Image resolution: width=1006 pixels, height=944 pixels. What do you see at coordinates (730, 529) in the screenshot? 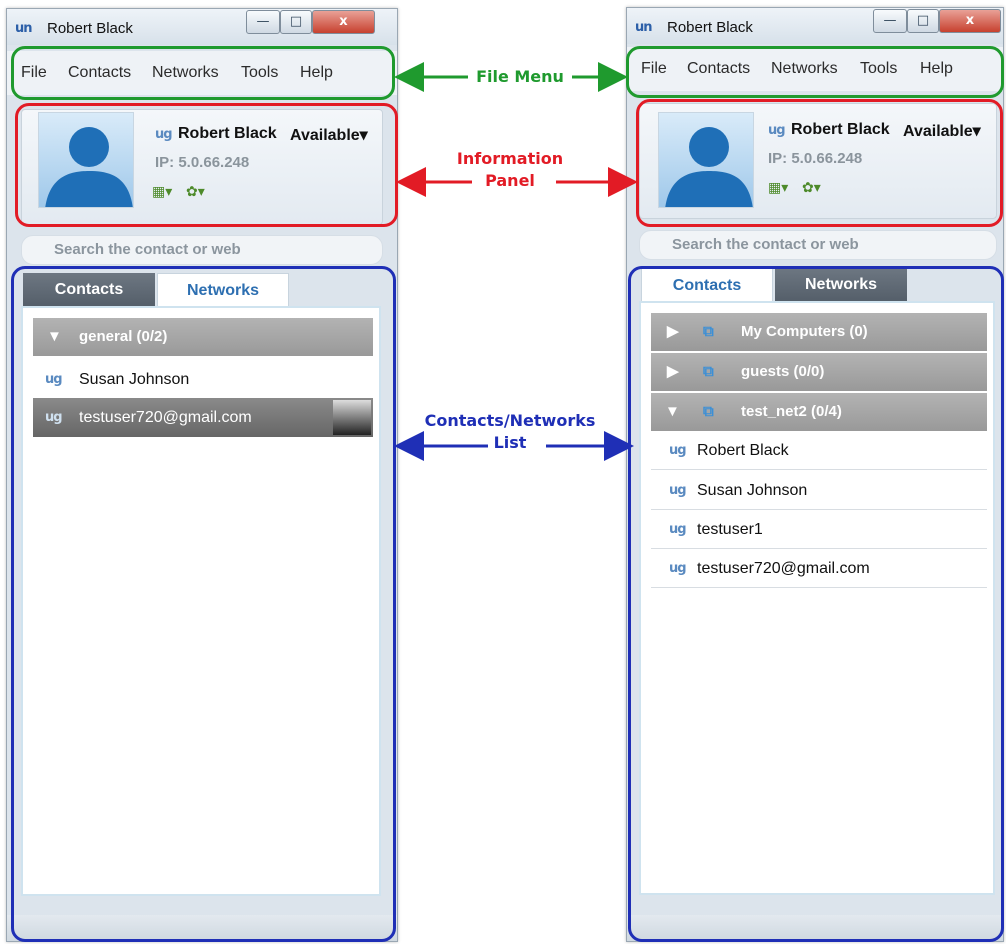
I see `contact-name: testuser1` at bounding box center [730, 529].